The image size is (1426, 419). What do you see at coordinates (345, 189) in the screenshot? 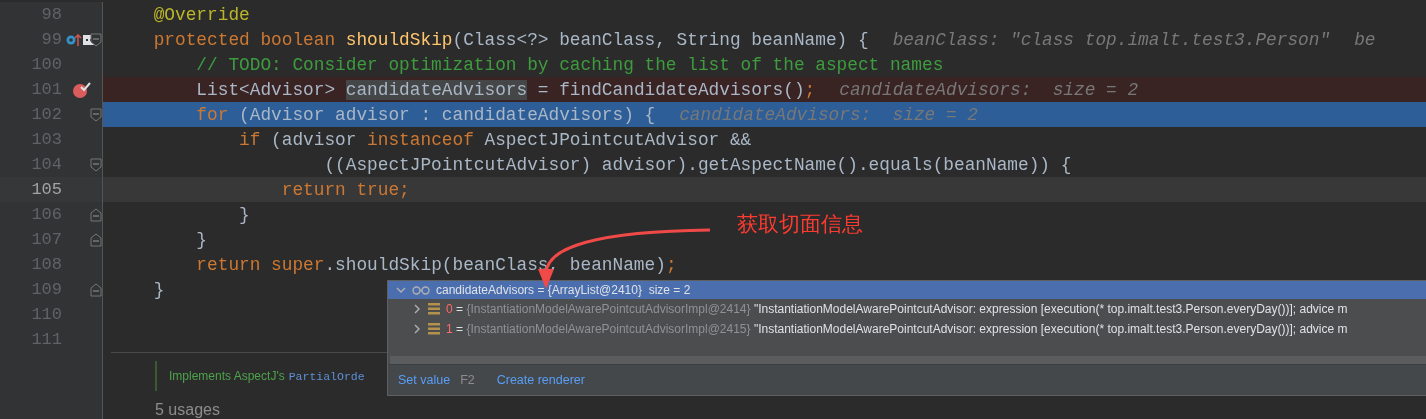
I see `code-line: return true;` at bounding box center [345, 189].